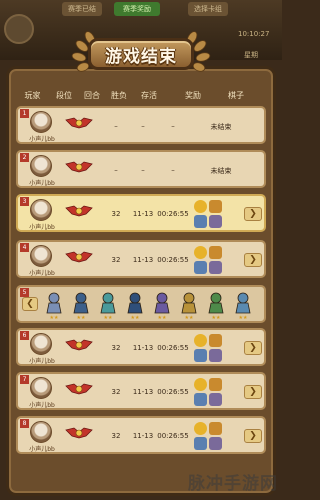 This screenshot has width=320, height=500. What do you see at coordinates (32, 95) in the screenshot?
I see `col-player: 玩家` at bounding box center [32, 95].